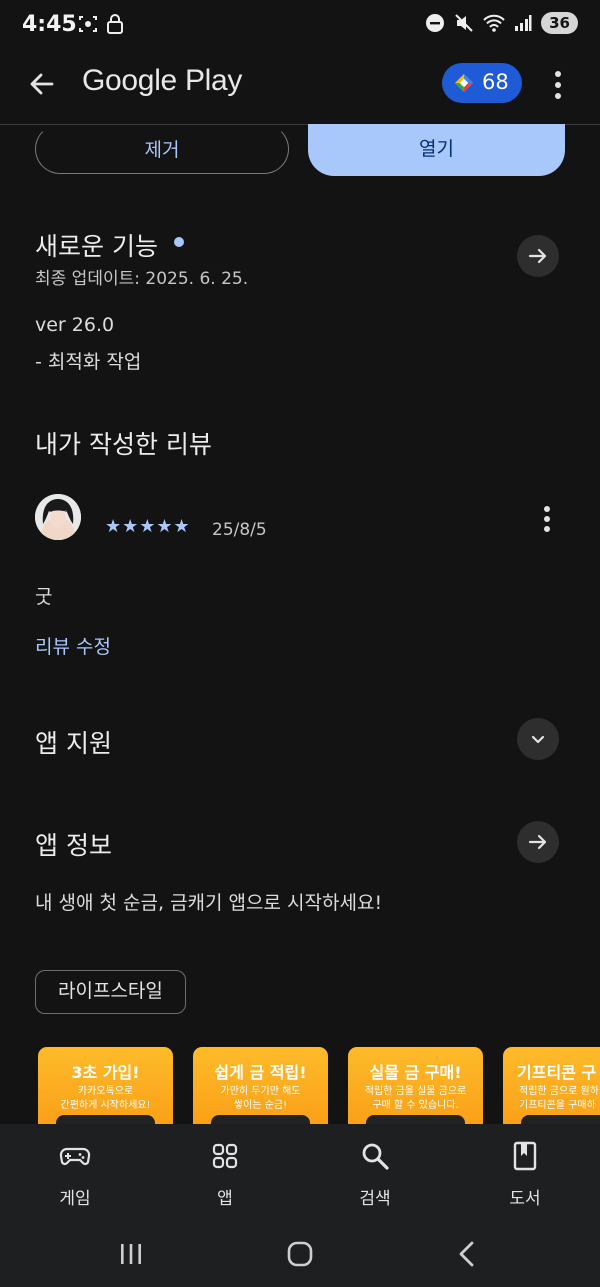 The image size is (600, 1287). I want to click on app-title: Google Play, so click(162, 80).